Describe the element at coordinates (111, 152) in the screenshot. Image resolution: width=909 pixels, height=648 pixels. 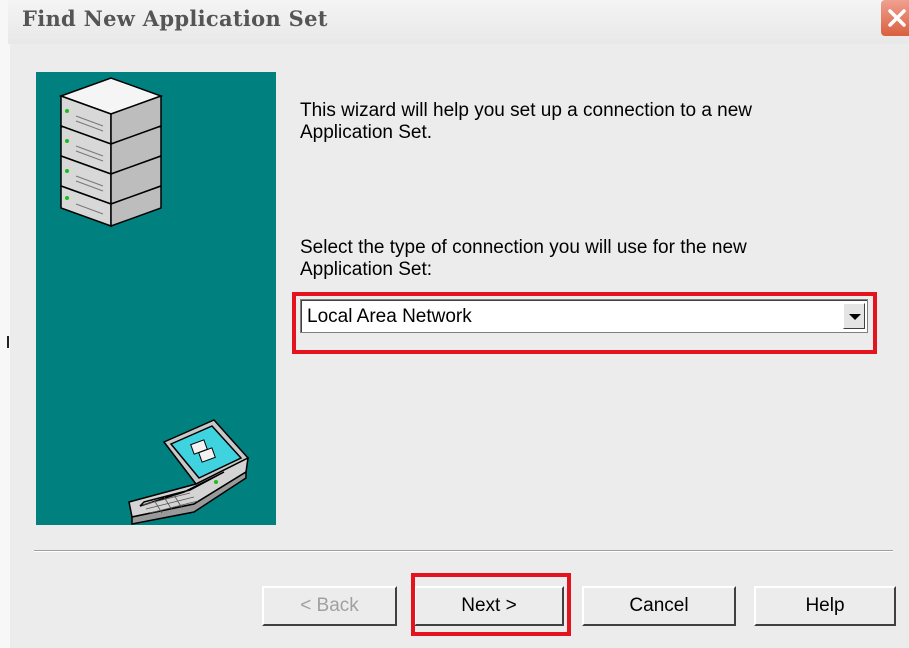
I see `server-stack-icon` at that location.